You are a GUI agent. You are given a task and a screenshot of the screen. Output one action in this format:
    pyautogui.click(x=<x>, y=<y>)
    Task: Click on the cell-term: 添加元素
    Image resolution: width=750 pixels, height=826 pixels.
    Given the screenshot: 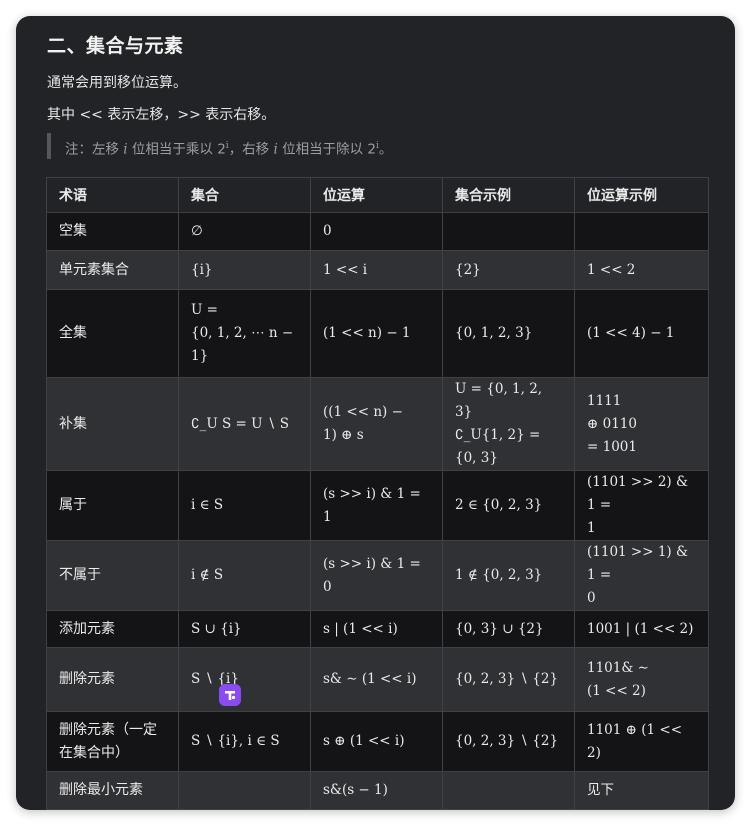 What is the action you would take?
    pyautogui.click(x=112, y=629)
    